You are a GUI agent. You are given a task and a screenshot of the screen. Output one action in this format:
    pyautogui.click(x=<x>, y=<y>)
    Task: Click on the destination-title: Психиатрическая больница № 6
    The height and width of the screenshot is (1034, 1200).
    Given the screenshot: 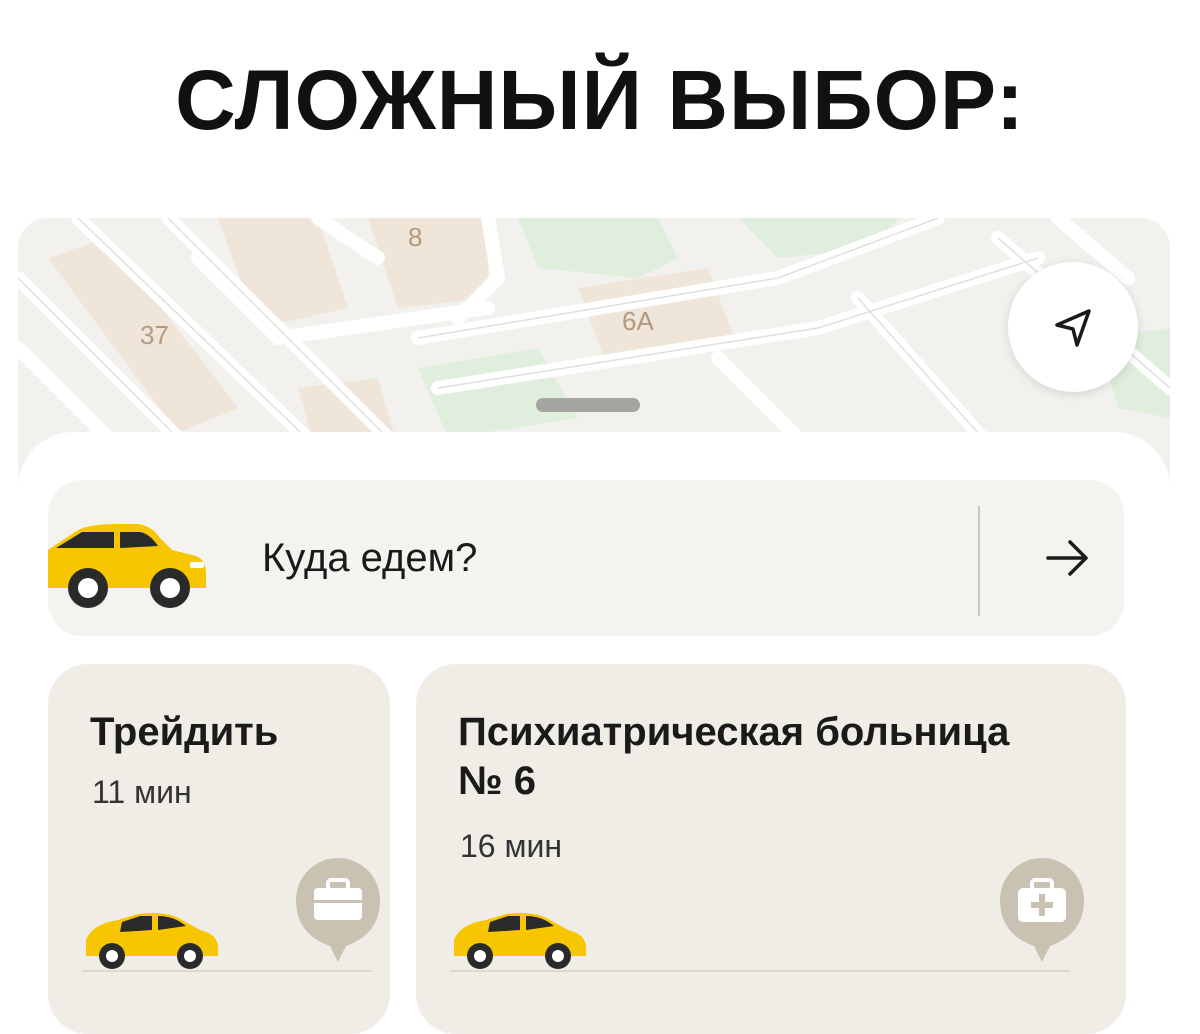 What is the action you would take?
    pyautogui.click(x=778, y=757)
    